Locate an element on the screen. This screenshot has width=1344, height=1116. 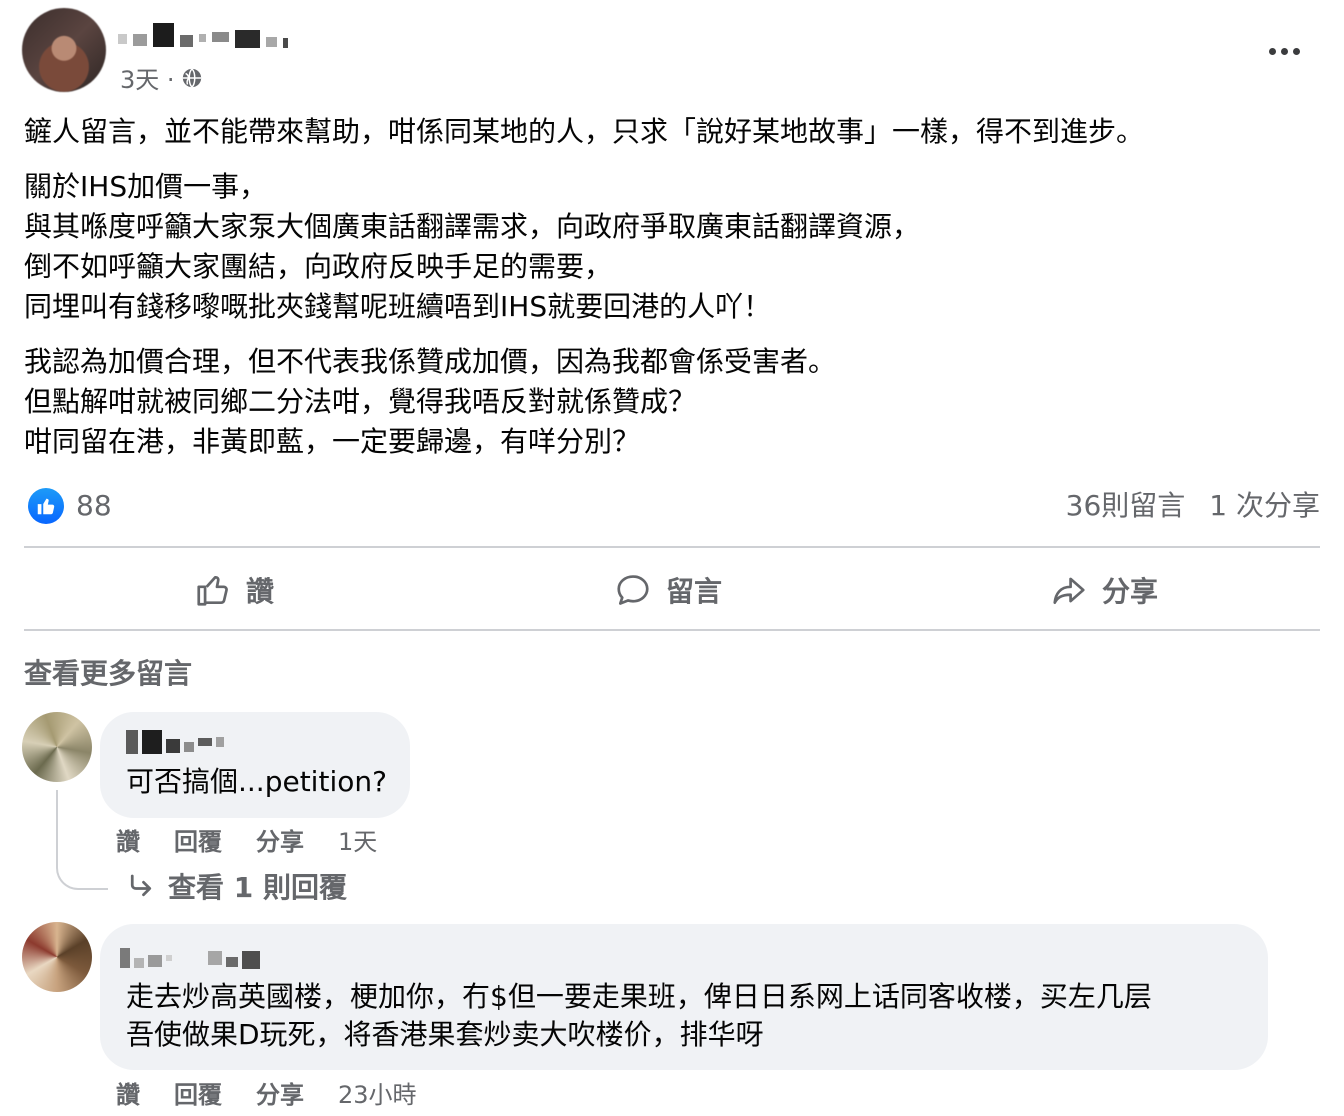
thread-connector is located at coordinates (82, 840).